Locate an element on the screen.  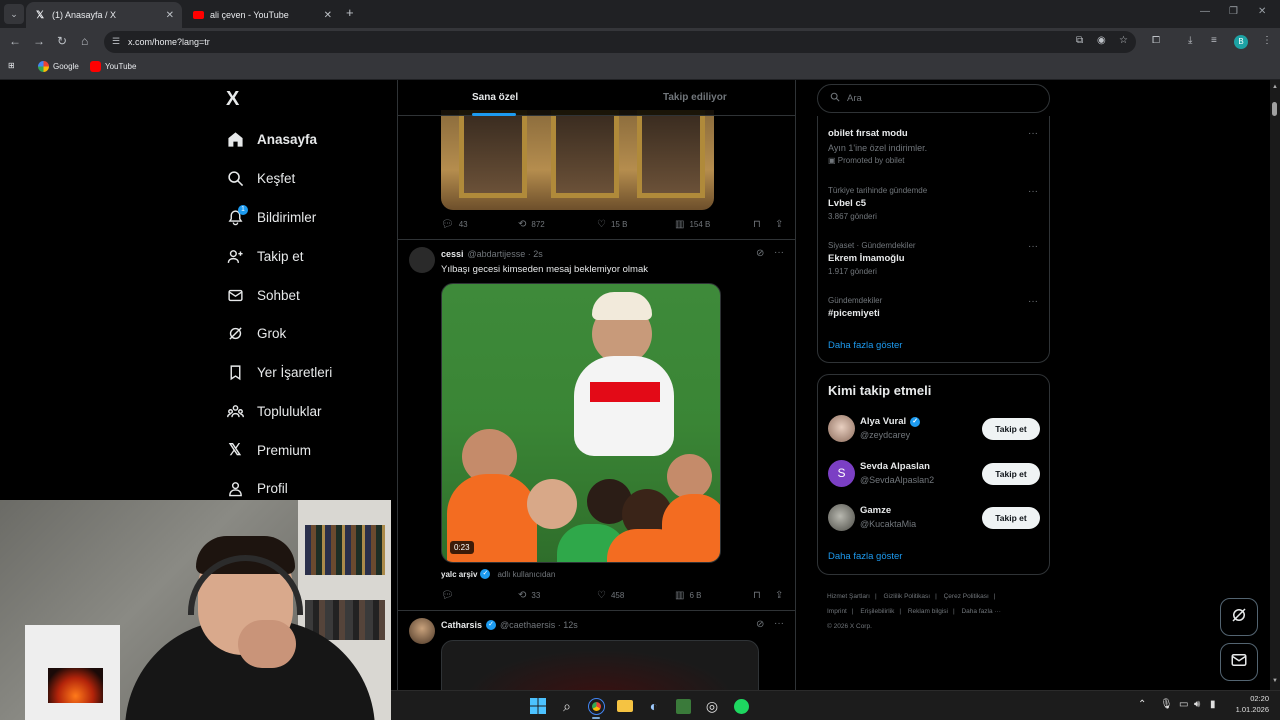
retweet-button: ⟲ 33 is located at coordinates (529, 595).